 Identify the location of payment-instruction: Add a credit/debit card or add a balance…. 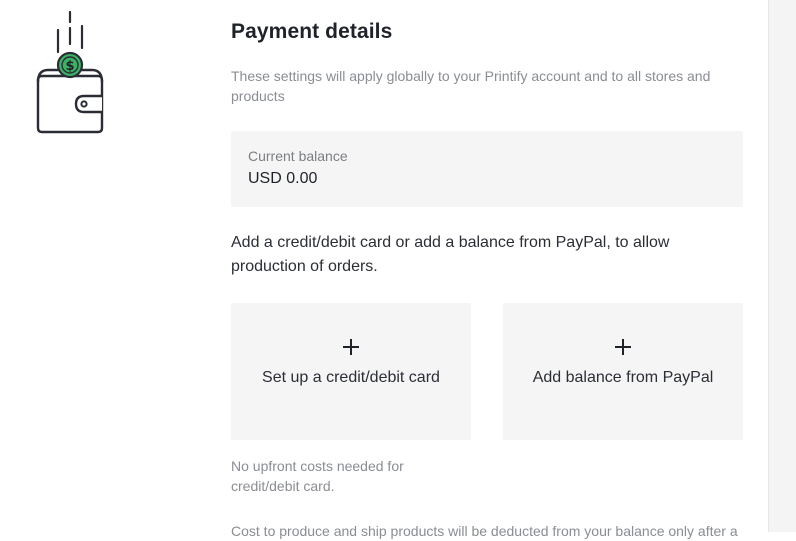
(450, 254).